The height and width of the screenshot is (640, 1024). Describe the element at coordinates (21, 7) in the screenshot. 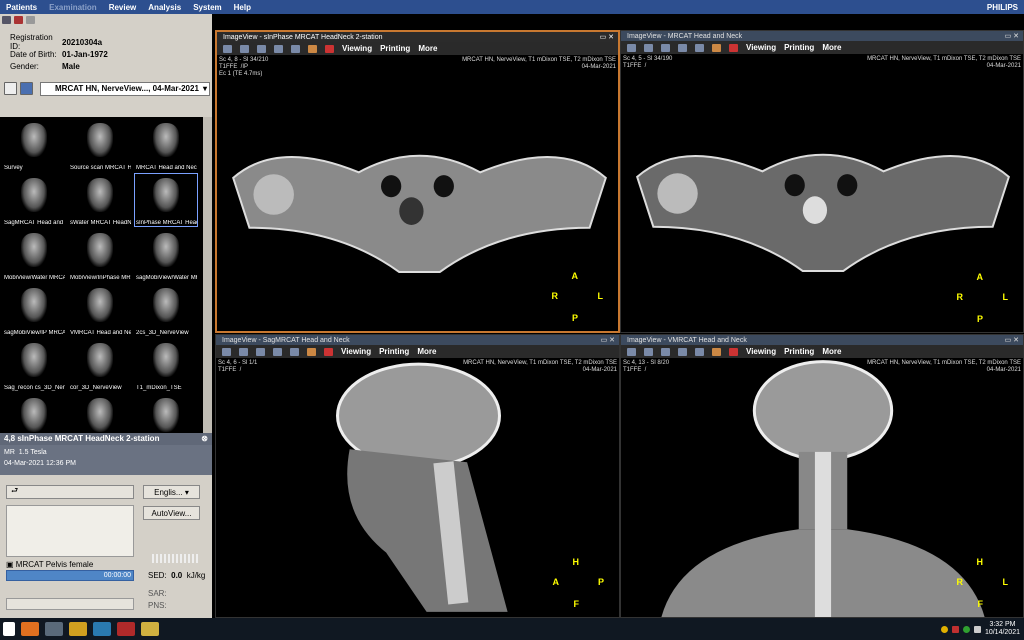

I see `menu-patients: Patients` at that location.